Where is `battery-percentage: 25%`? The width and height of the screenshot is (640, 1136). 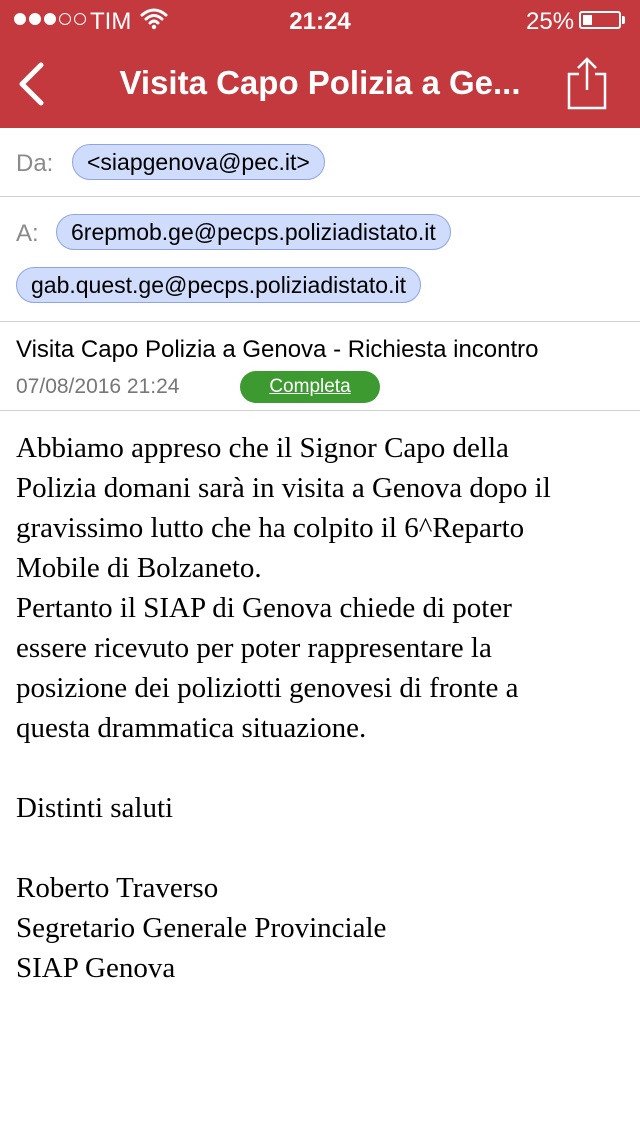 battery-percentage: 25% is located at coordinates (550, 21).